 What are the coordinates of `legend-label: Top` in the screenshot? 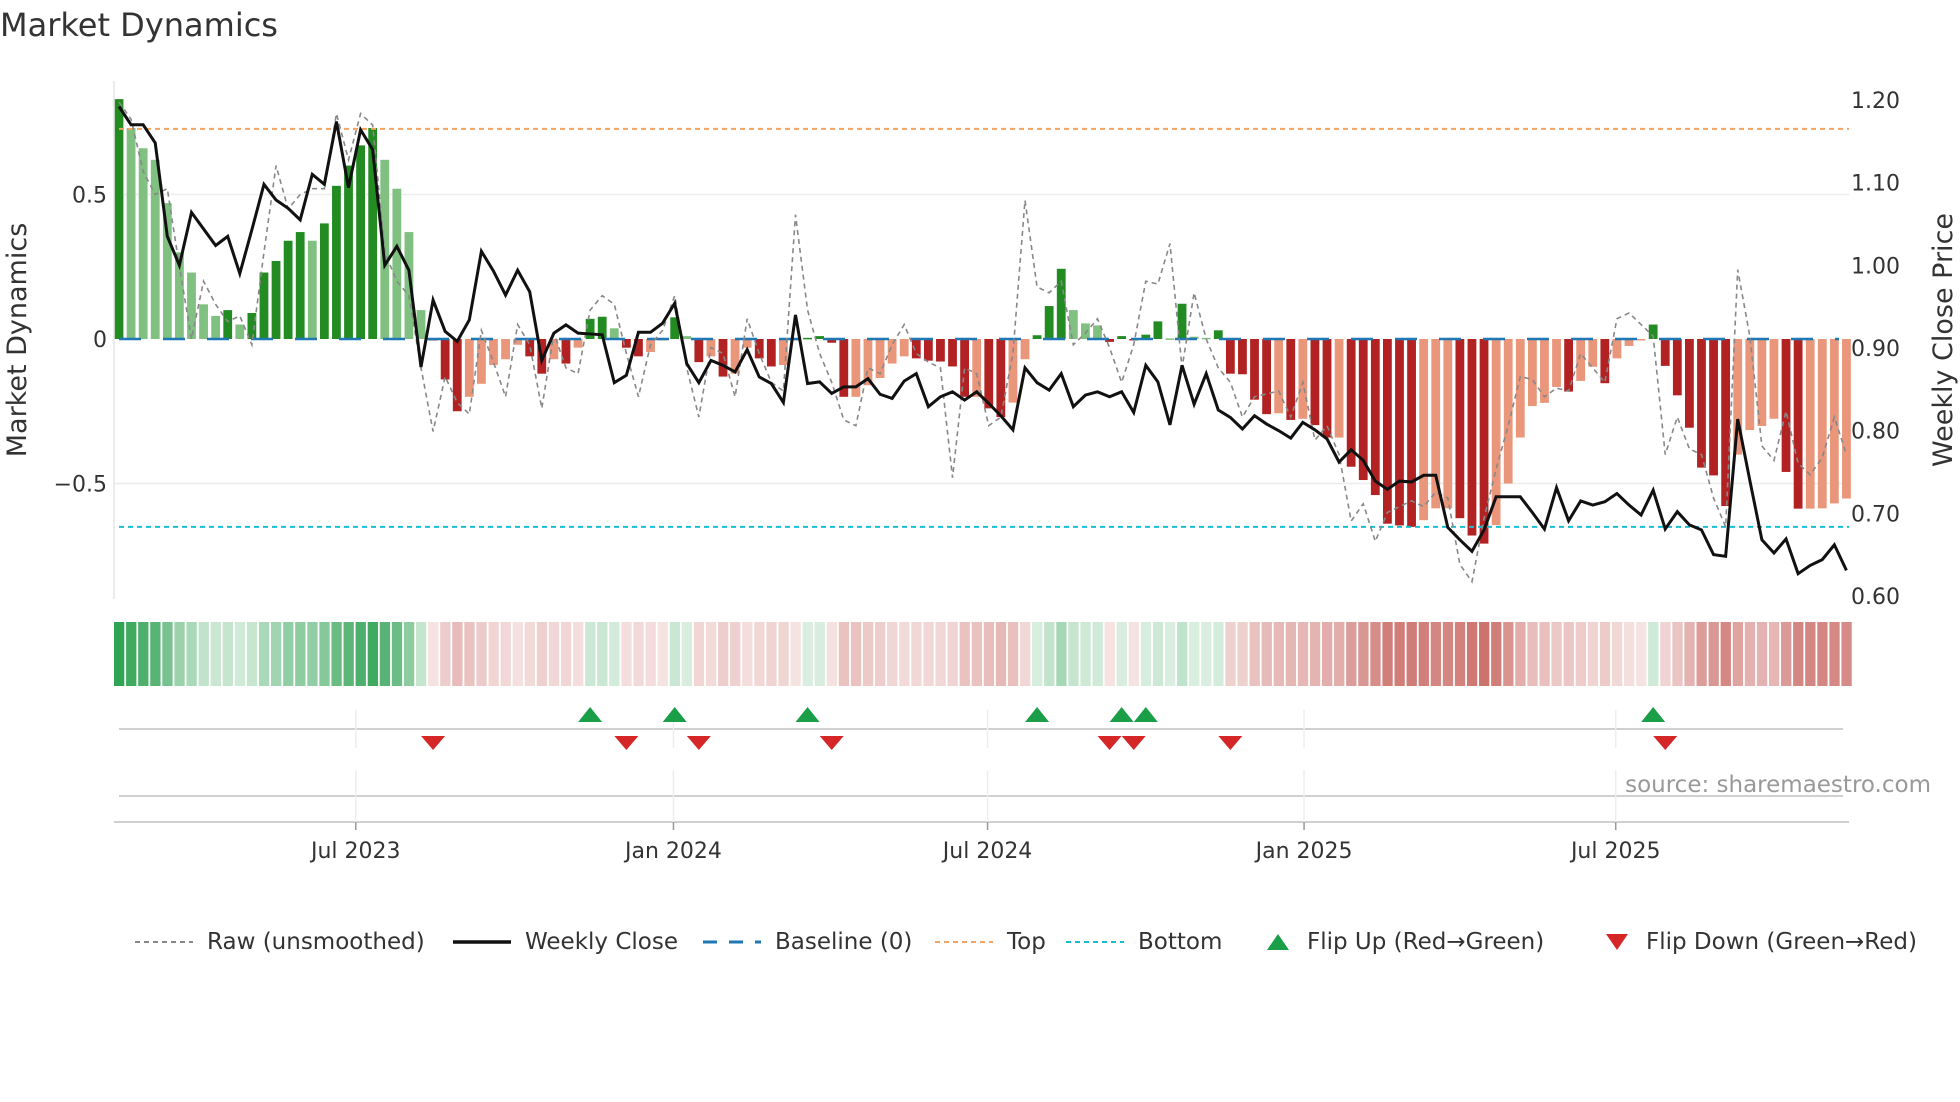 It's located at (1026, 942).